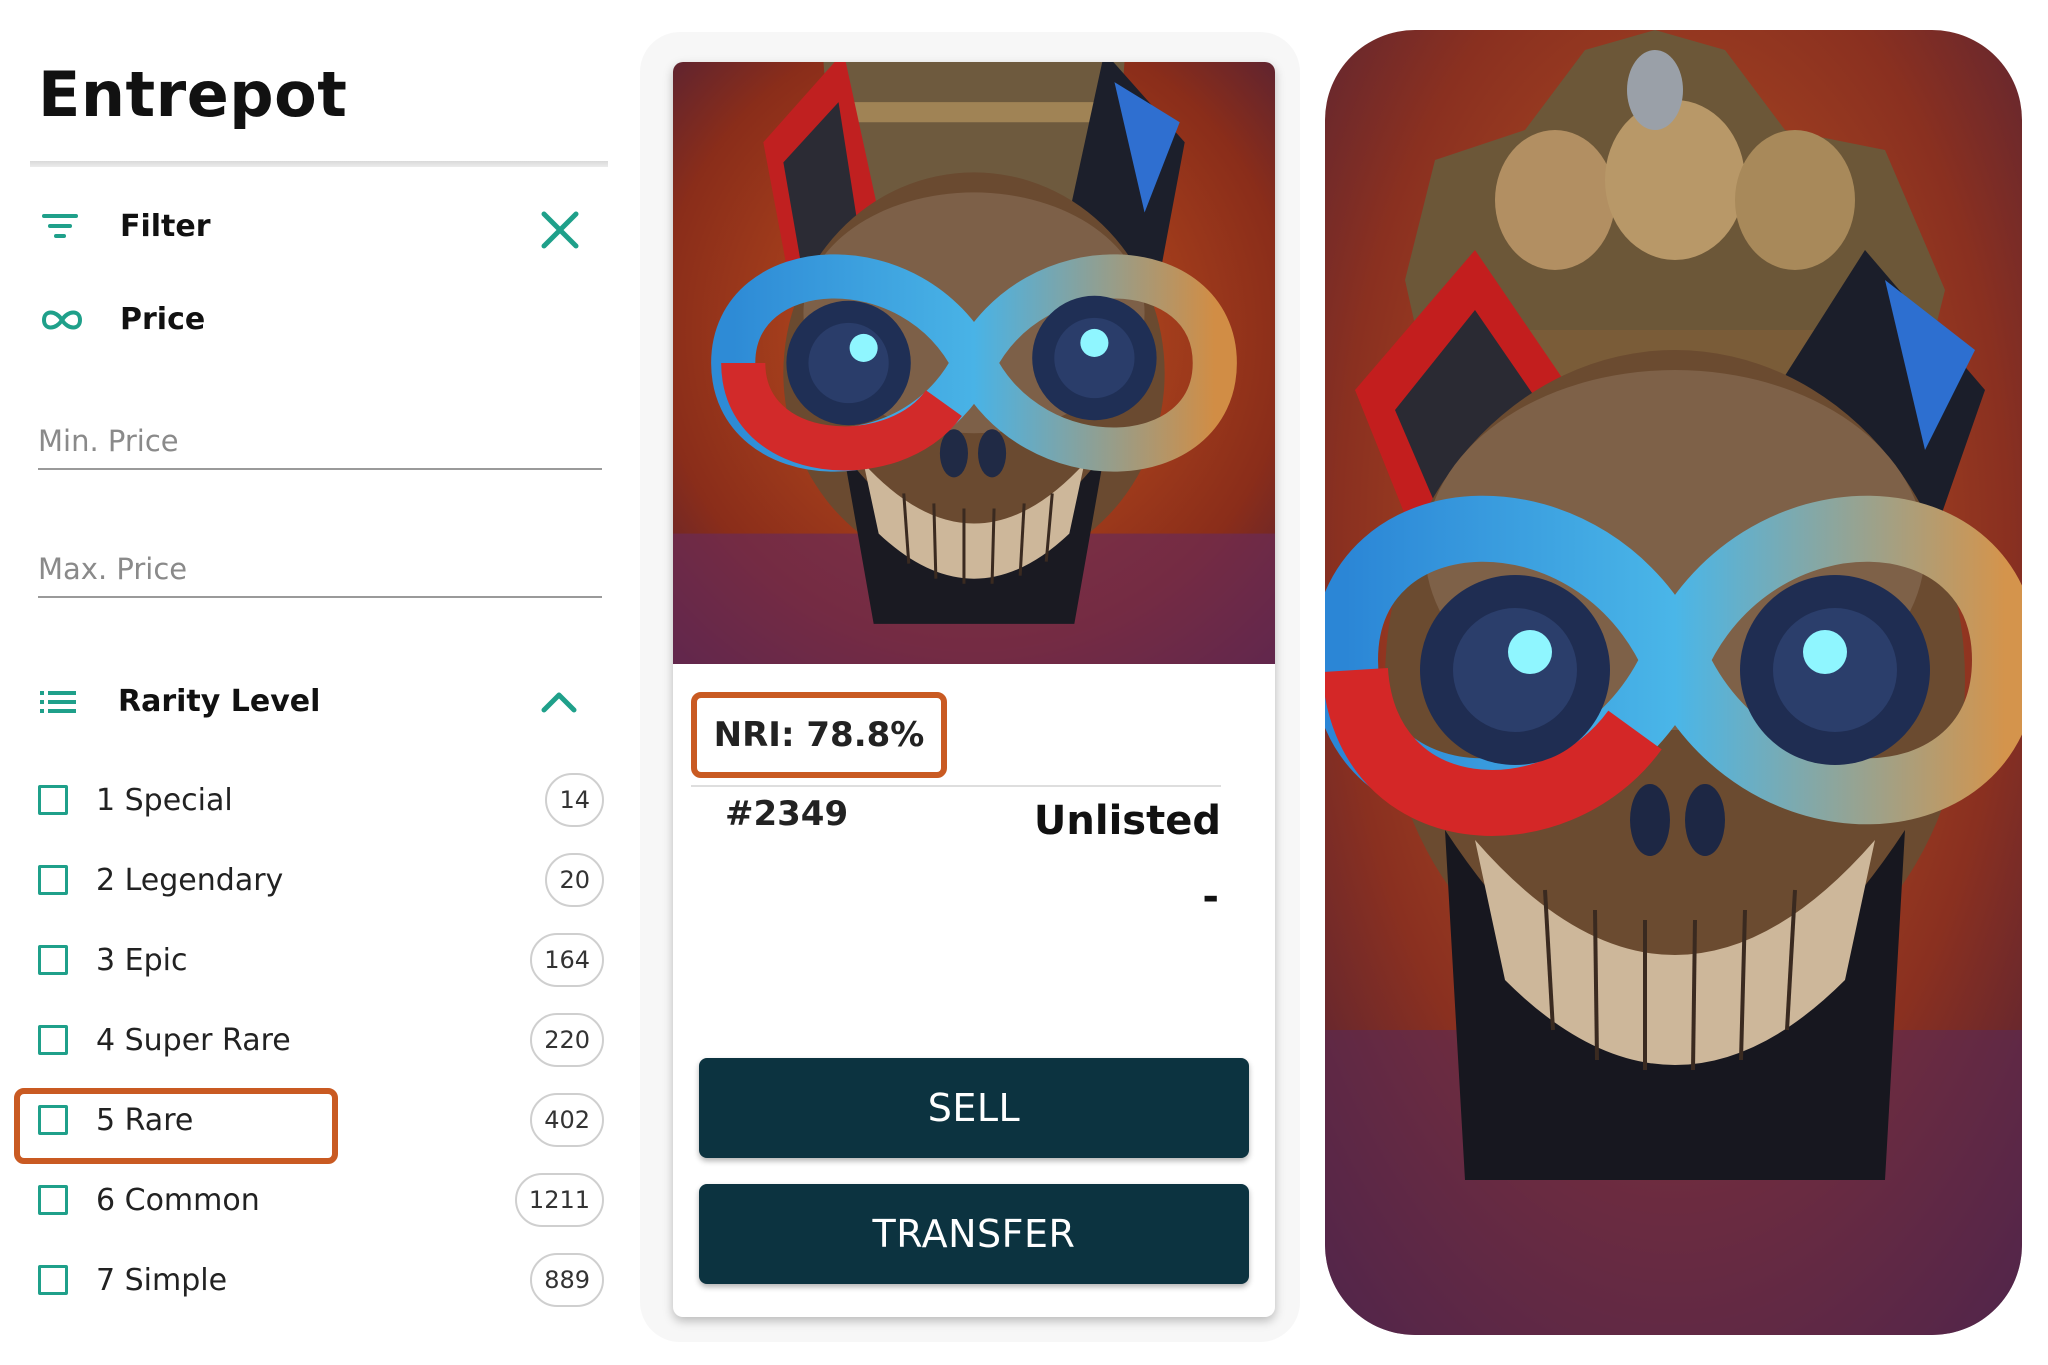 The height and width of the screenshot is (1365, 2048). What do you see at coordinates (58, 701) in the screenshot?
I see `list-icon` at bounding box center [58, 701].